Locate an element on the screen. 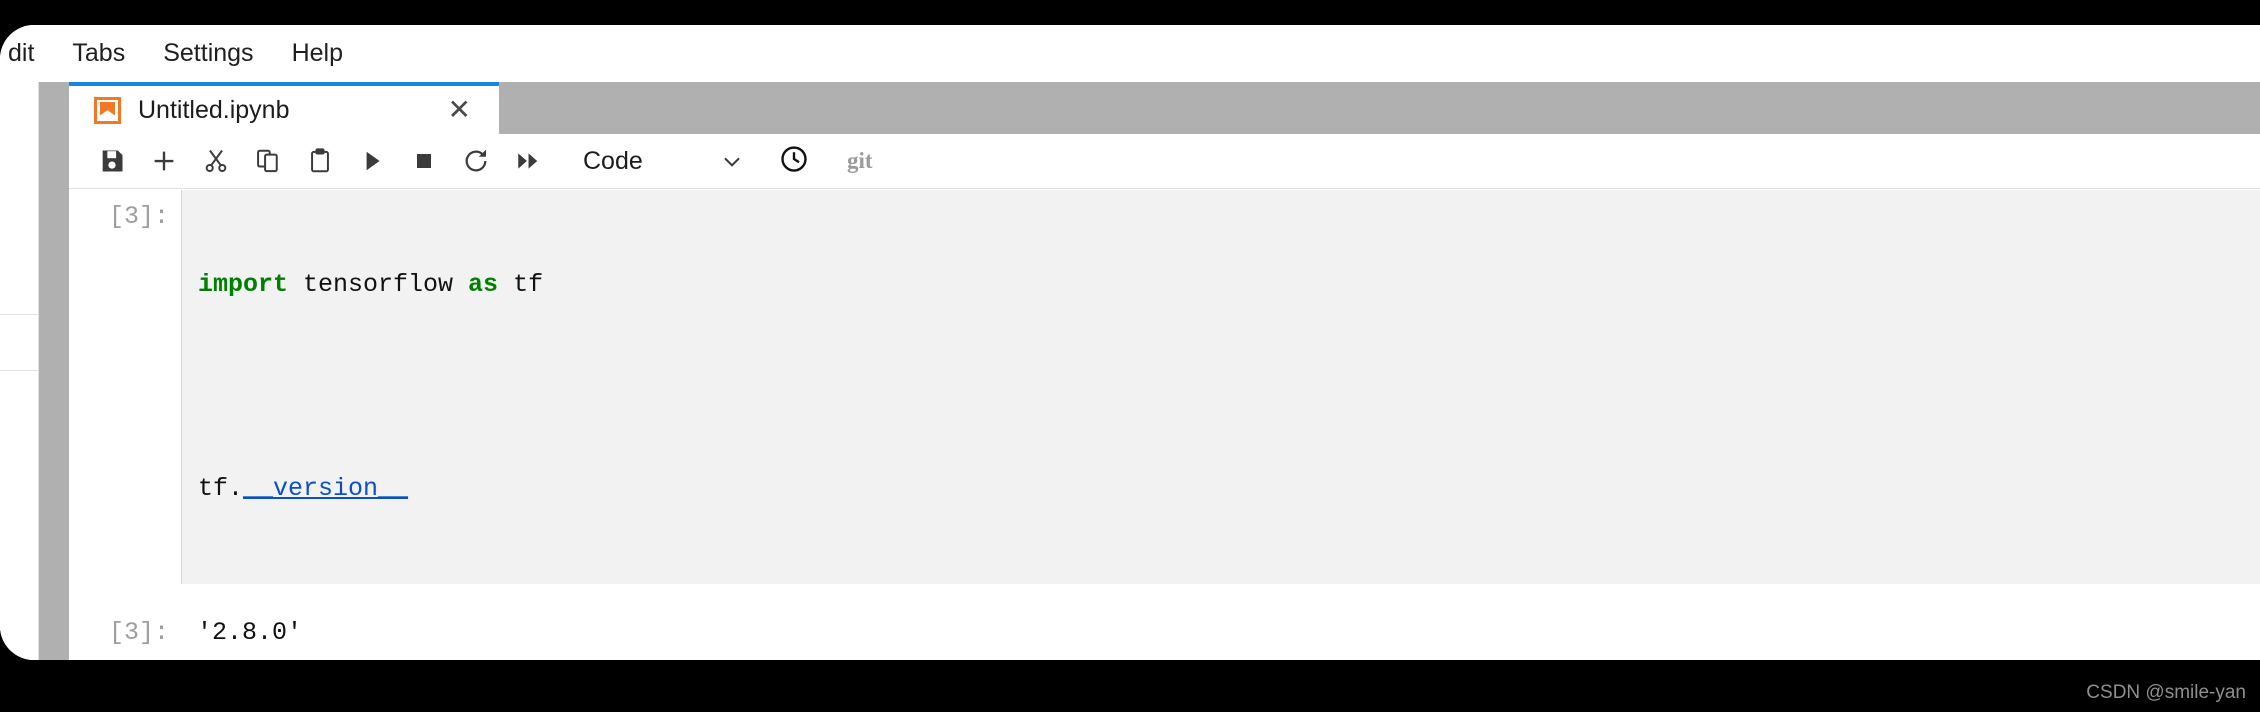 Image resolution: width=2260 pixels, height=712 pixels. output-cell-3: [3]: '2.8.0' is located at coordinates (1164, 633).